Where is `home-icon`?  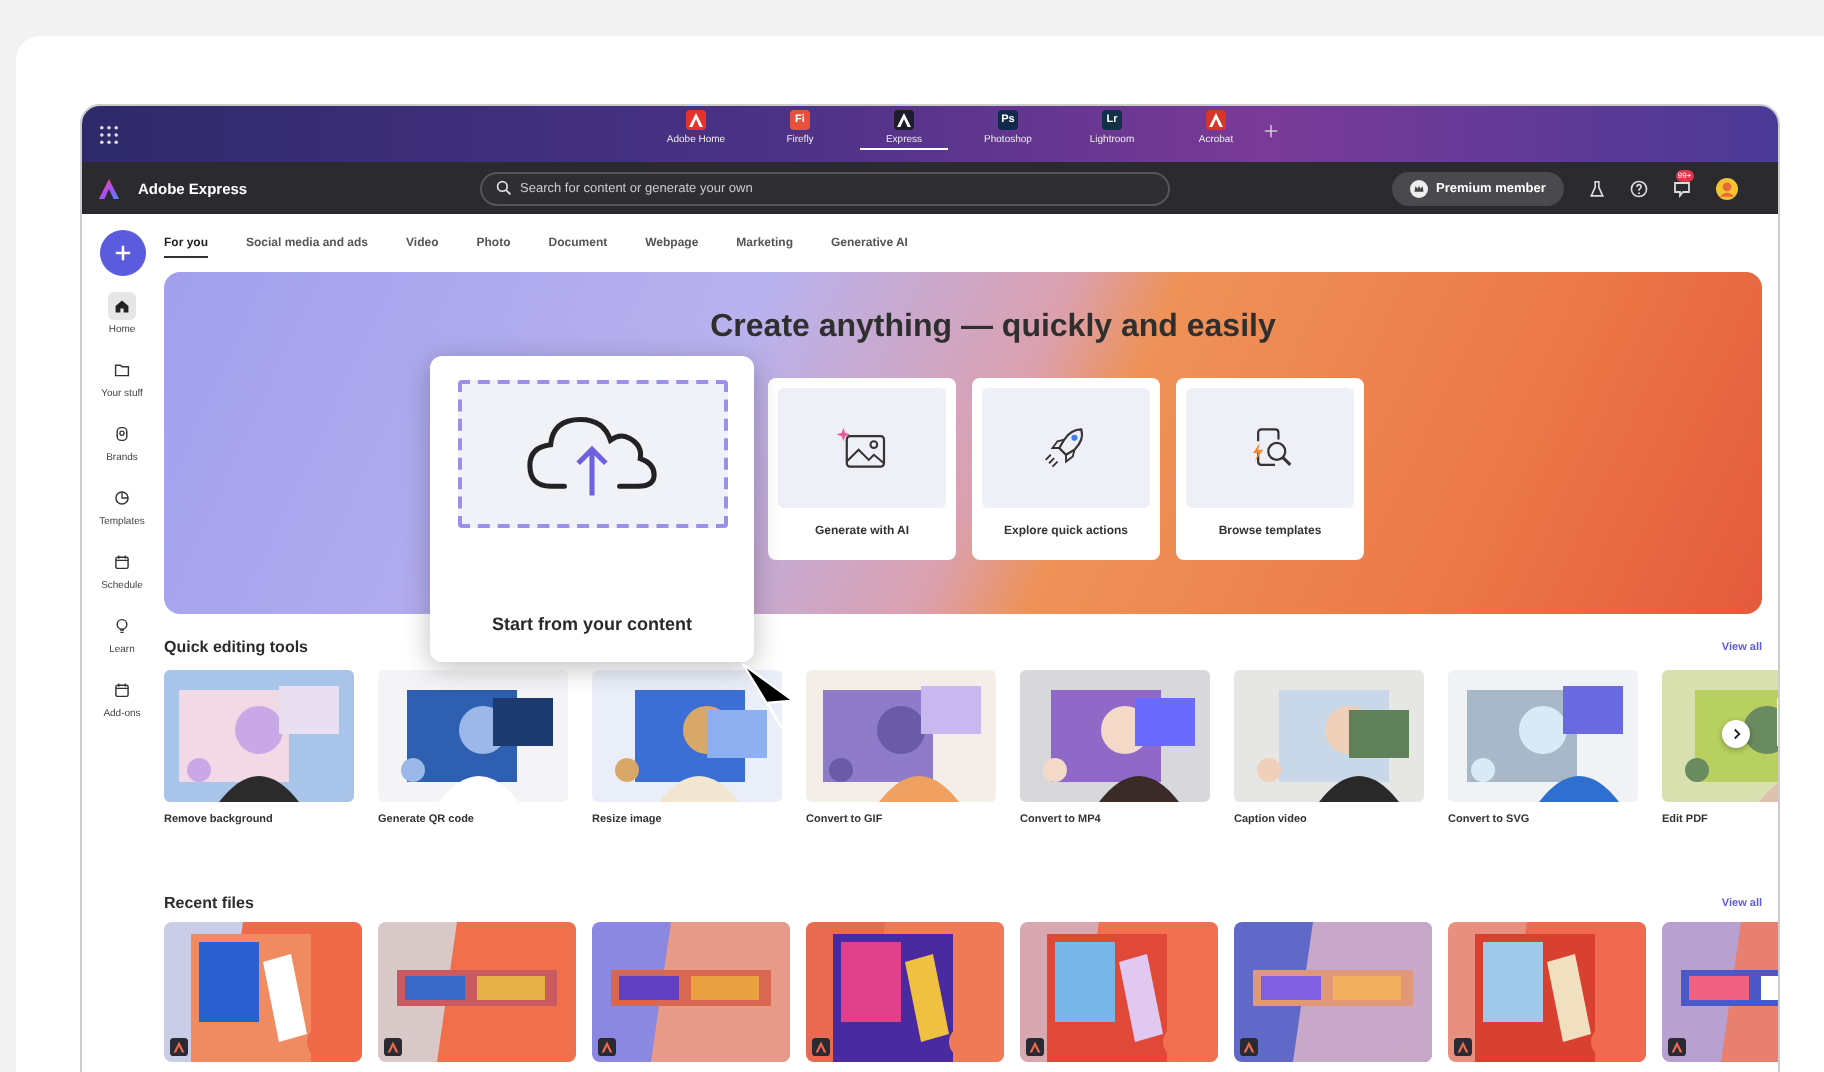 home-icon is located at coordinates (122, 306).